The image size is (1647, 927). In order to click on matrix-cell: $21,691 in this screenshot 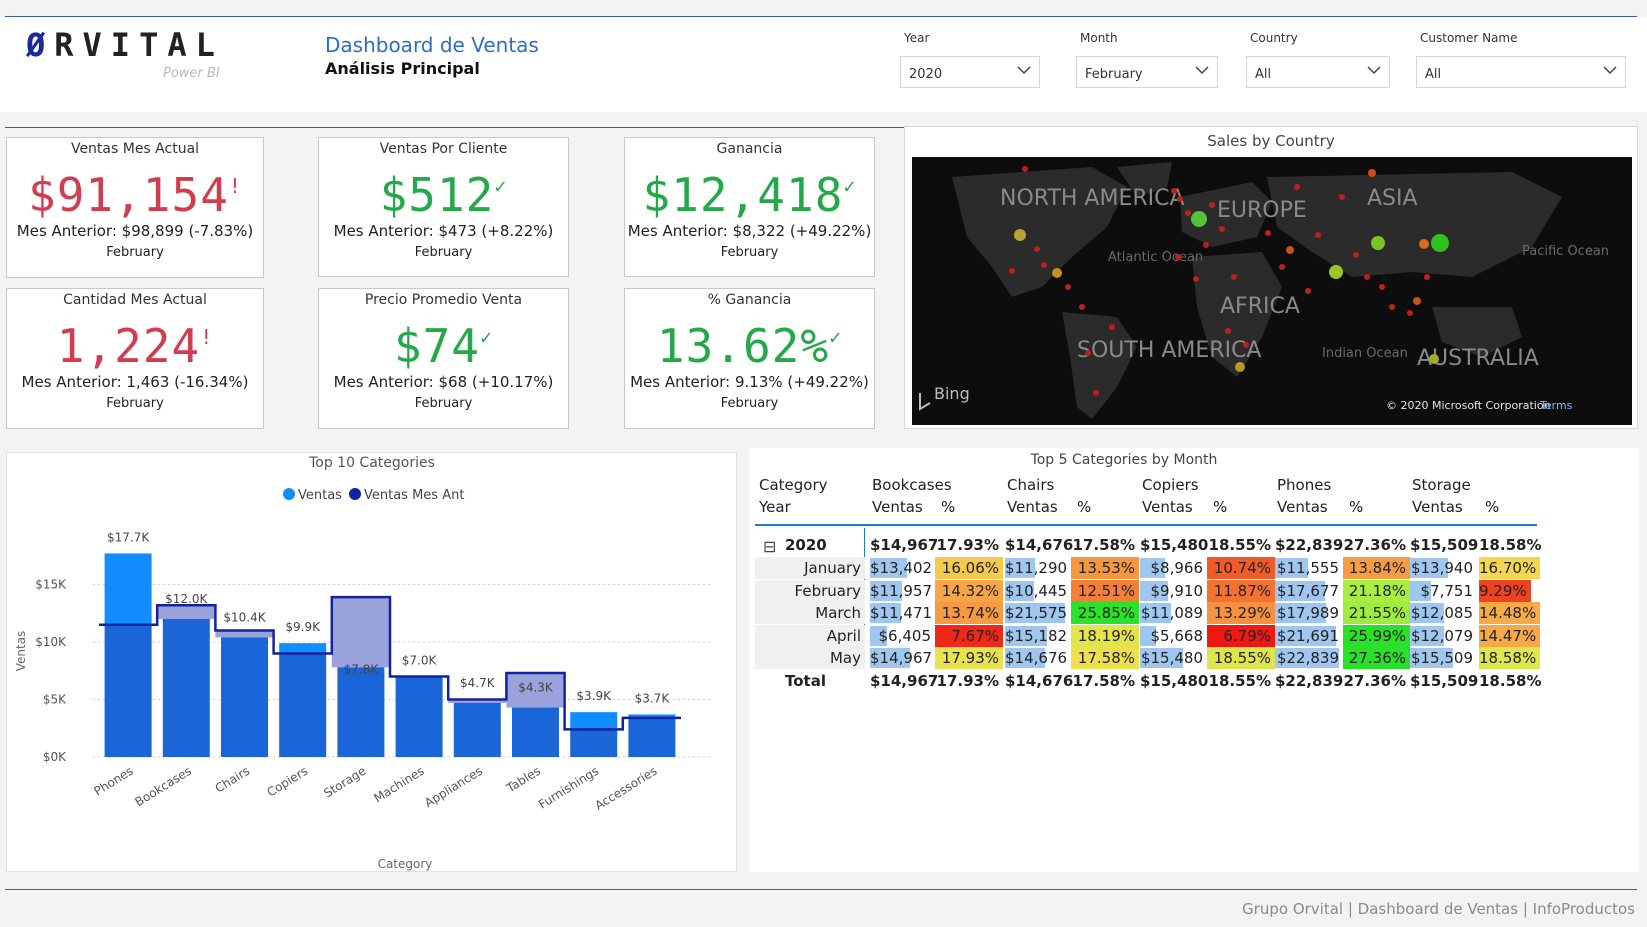, I will do `click(1309, 636)`.